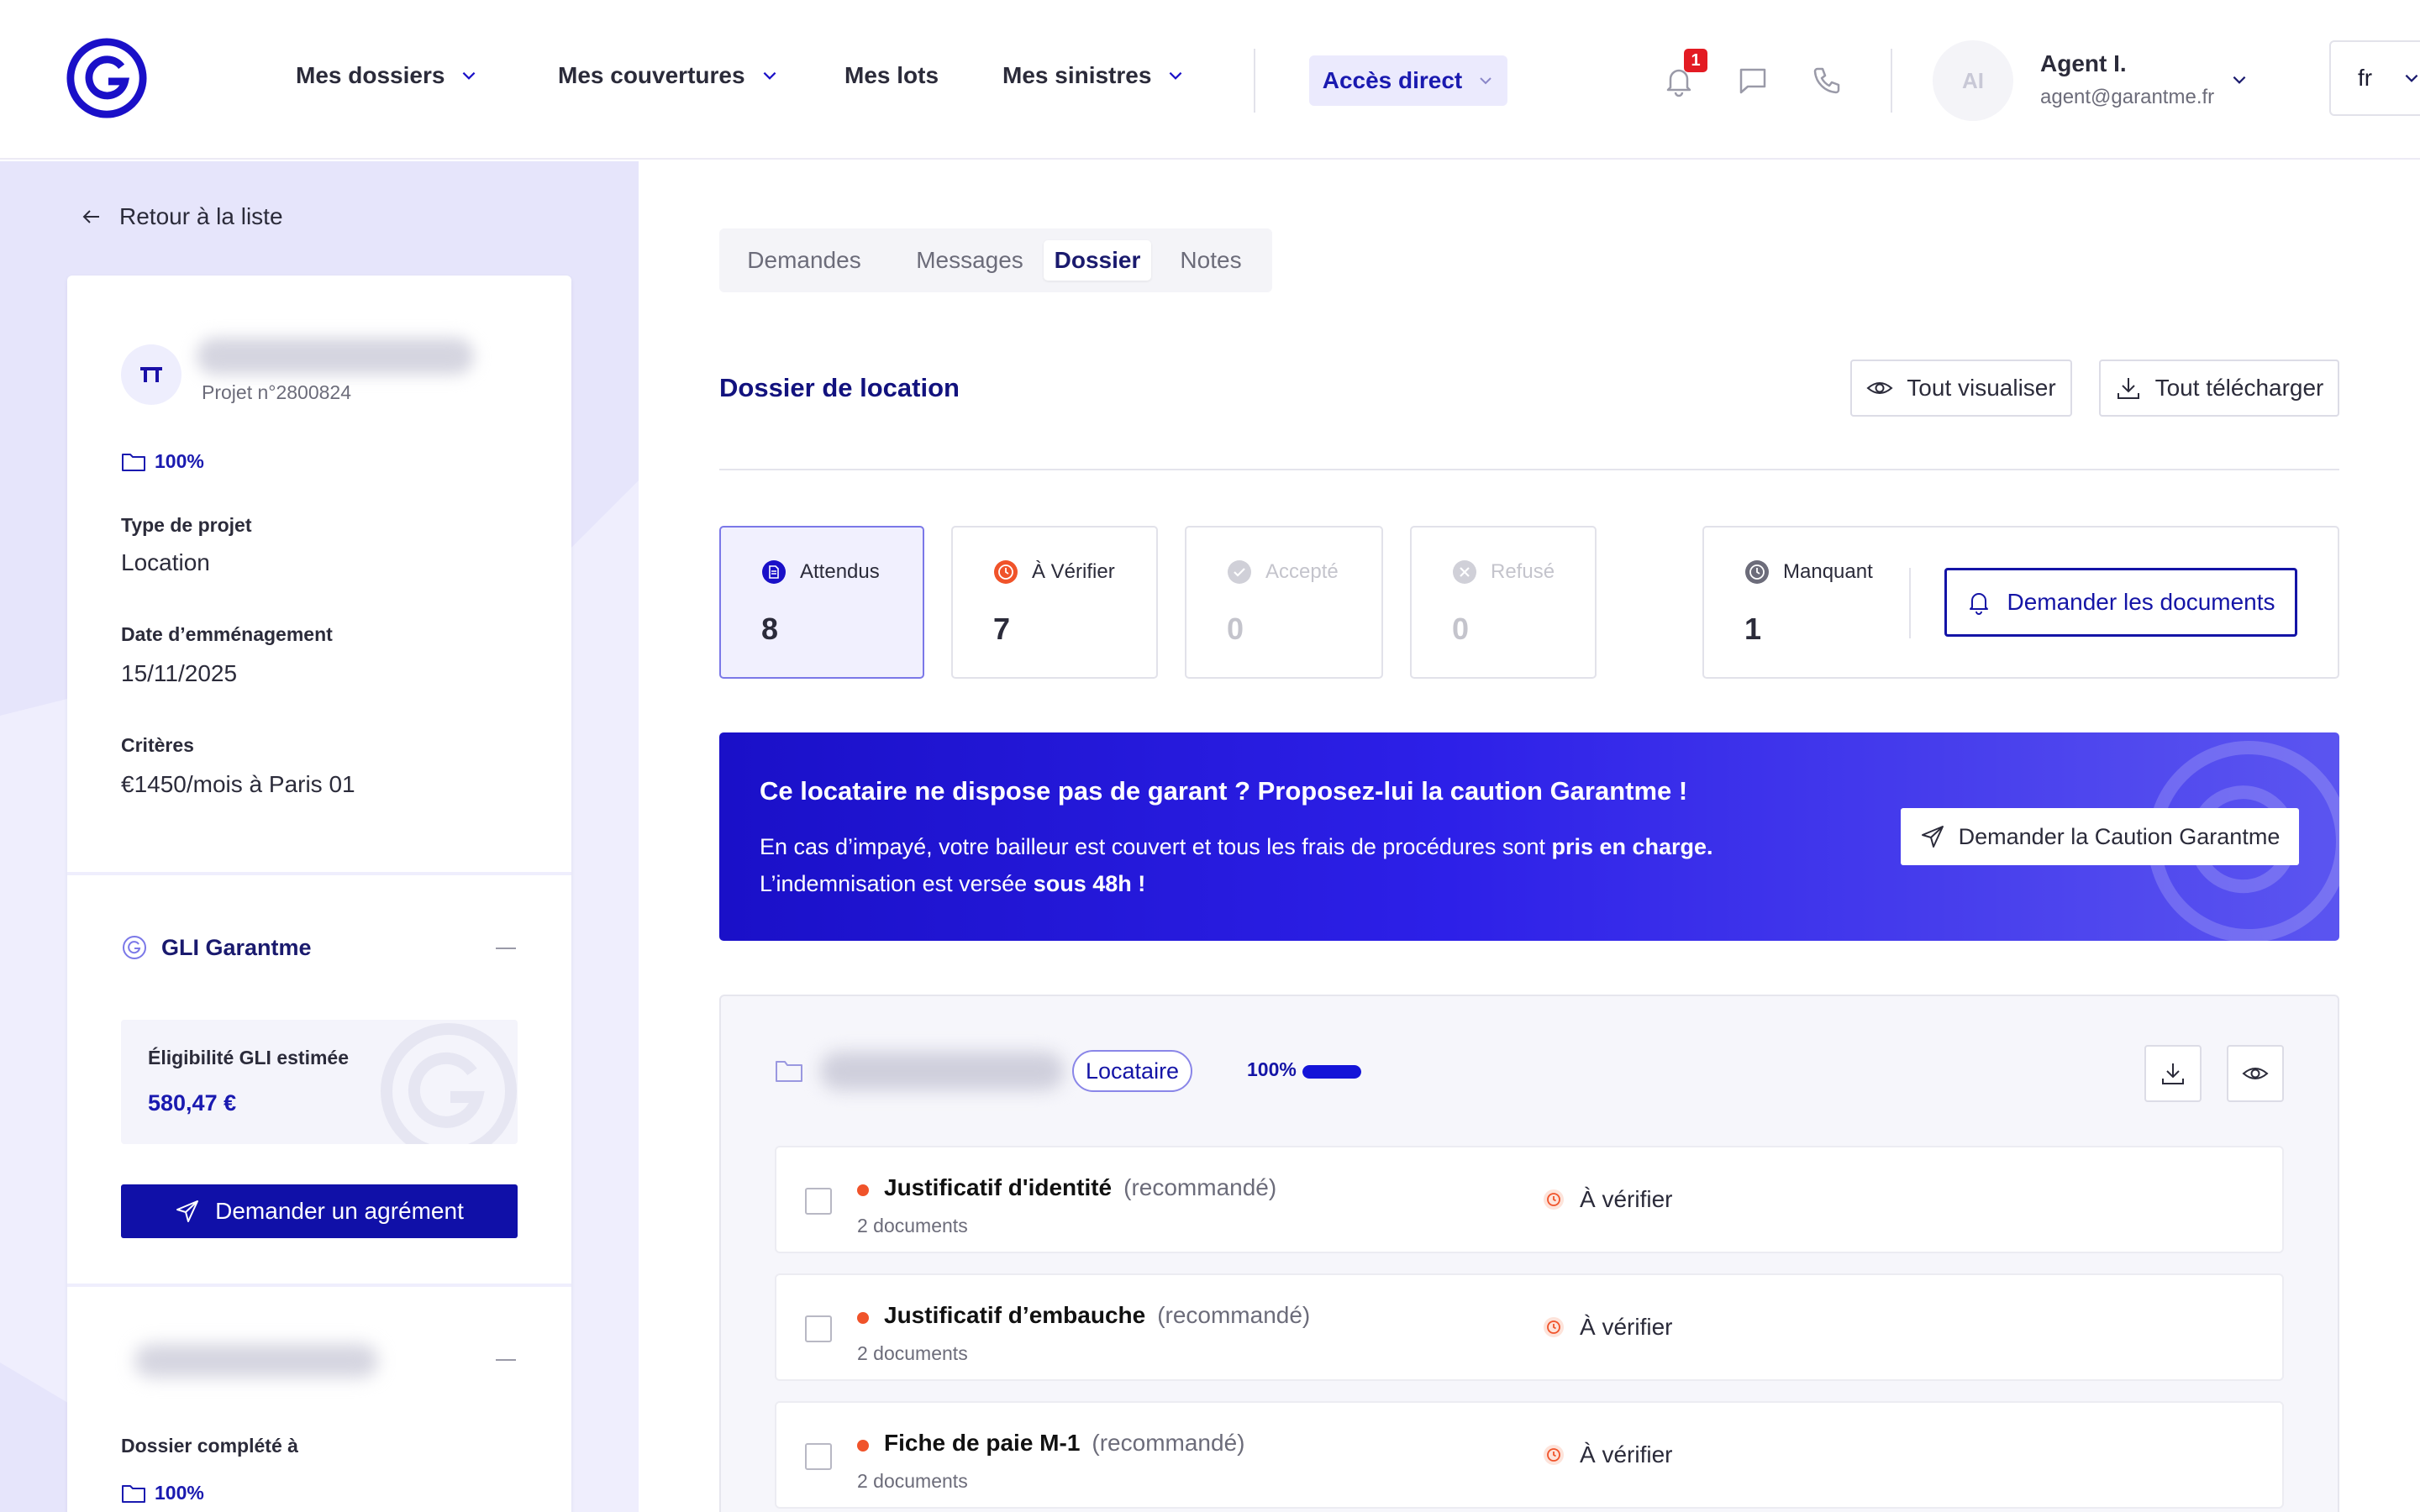  I want to click on completed-label: Dossier complété à, so click(210, 1446).